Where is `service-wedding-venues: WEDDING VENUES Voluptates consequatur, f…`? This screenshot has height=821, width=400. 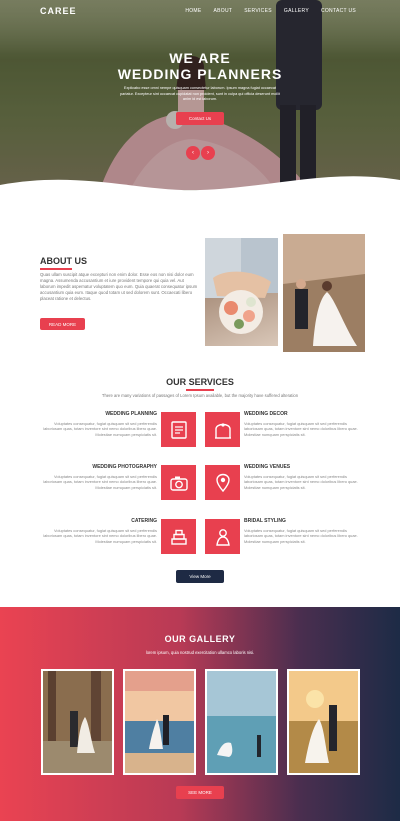 service-wedding-venues: WEDDING VENUES Voluptates consequatur, f… is located at coordinates (302, 477).